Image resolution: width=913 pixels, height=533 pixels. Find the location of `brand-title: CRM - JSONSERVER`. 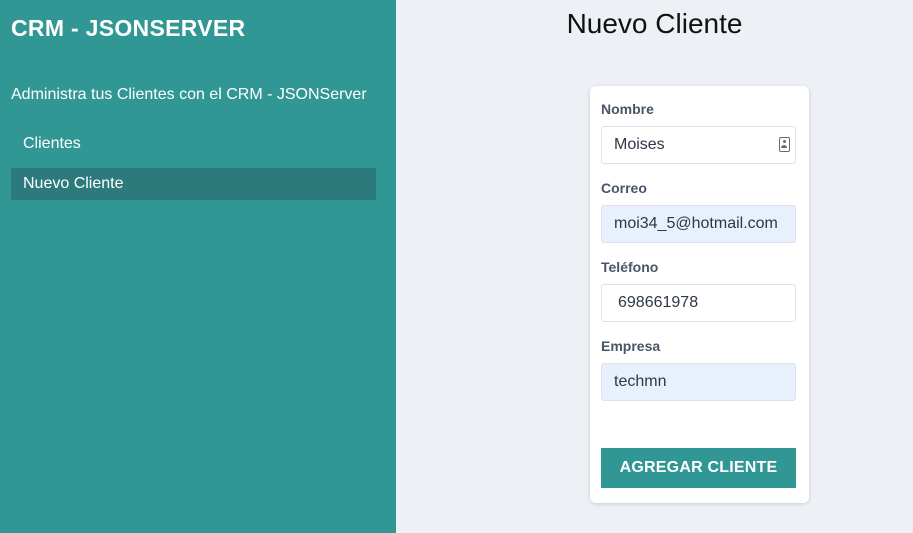

brand-title: CRM - JSONSERVER is located at coordinates (128, 28).